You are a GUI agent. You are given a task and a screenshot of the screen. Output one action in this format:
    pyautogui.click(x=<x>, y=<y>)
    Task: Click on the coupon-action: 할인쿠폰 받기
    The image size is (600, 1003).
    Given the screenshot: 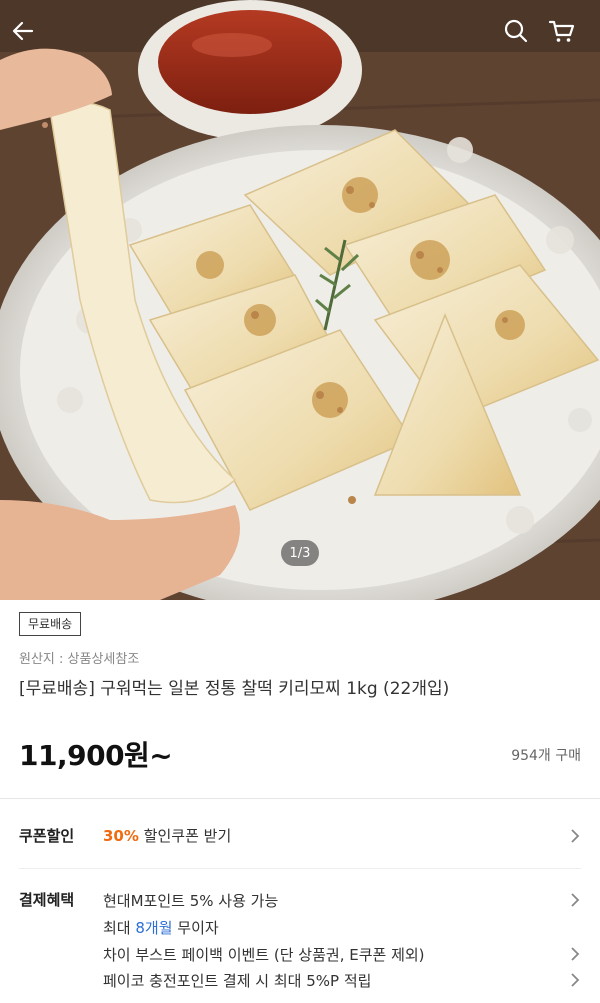 What is the action you would take?
    pyautogui.click(x=185, y=836)
    